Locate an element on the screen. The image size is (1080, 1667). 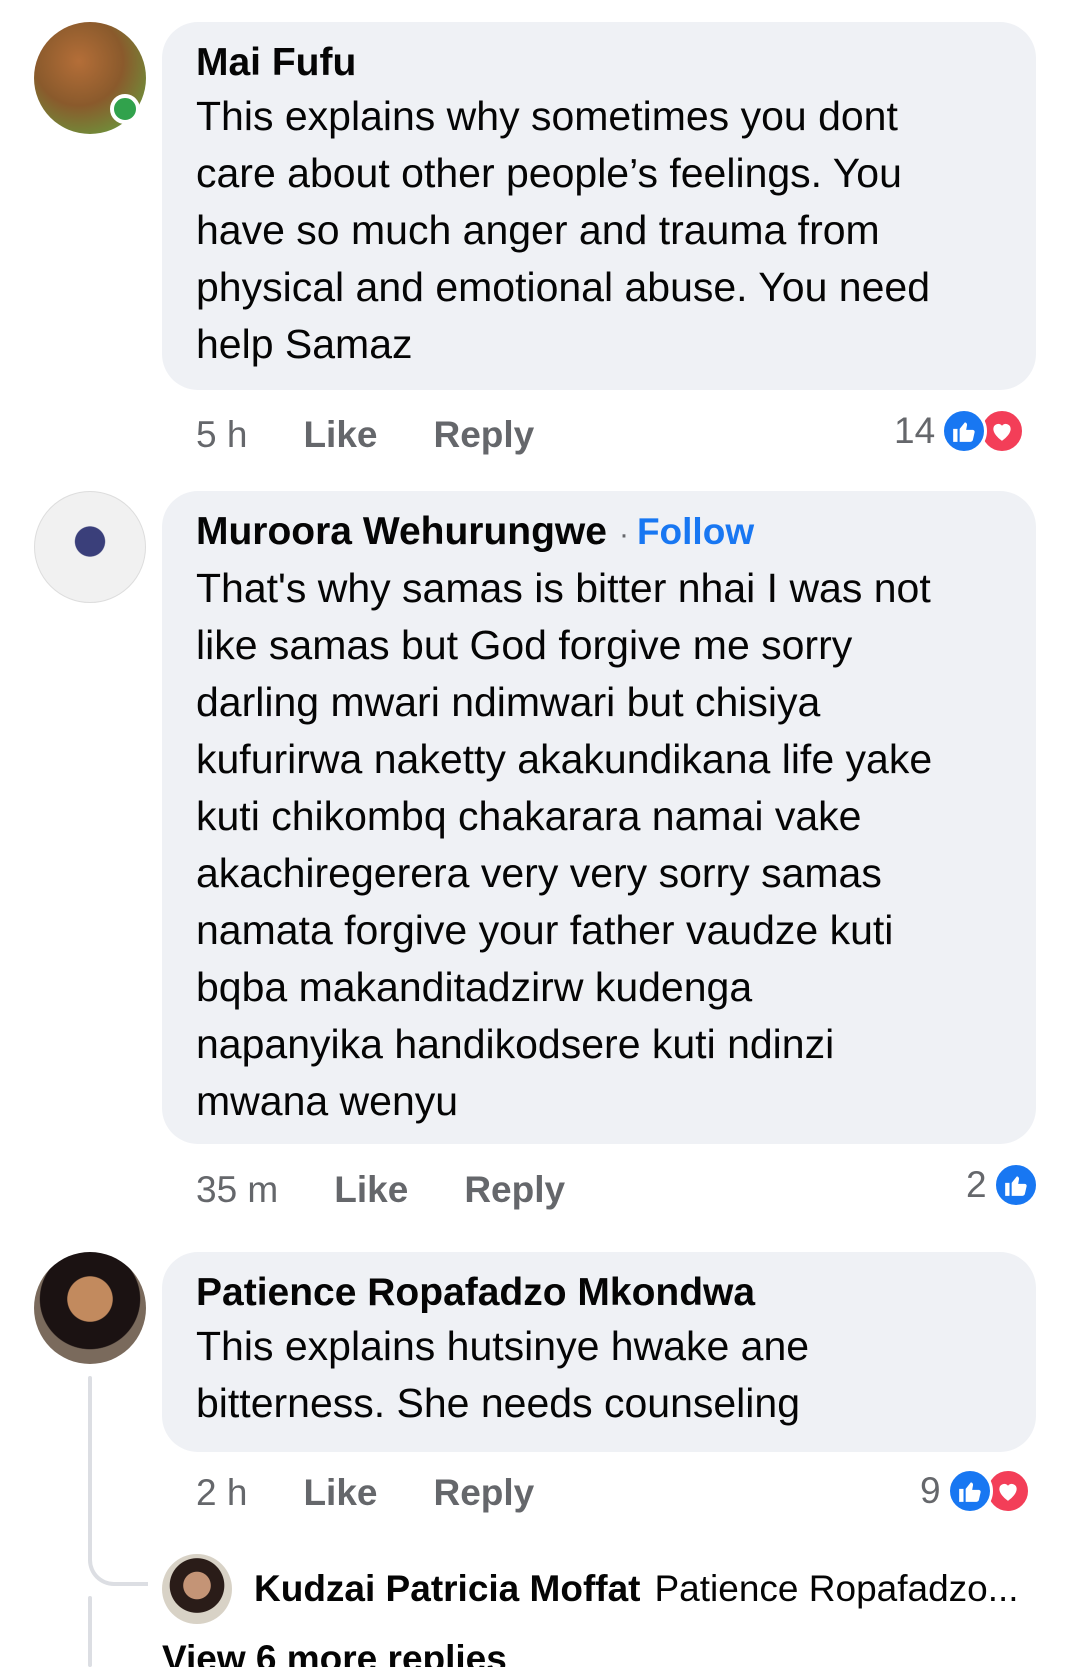
comment-author: Patience Ropafadzo Mkondwa is located at coordinates (599, 1293).